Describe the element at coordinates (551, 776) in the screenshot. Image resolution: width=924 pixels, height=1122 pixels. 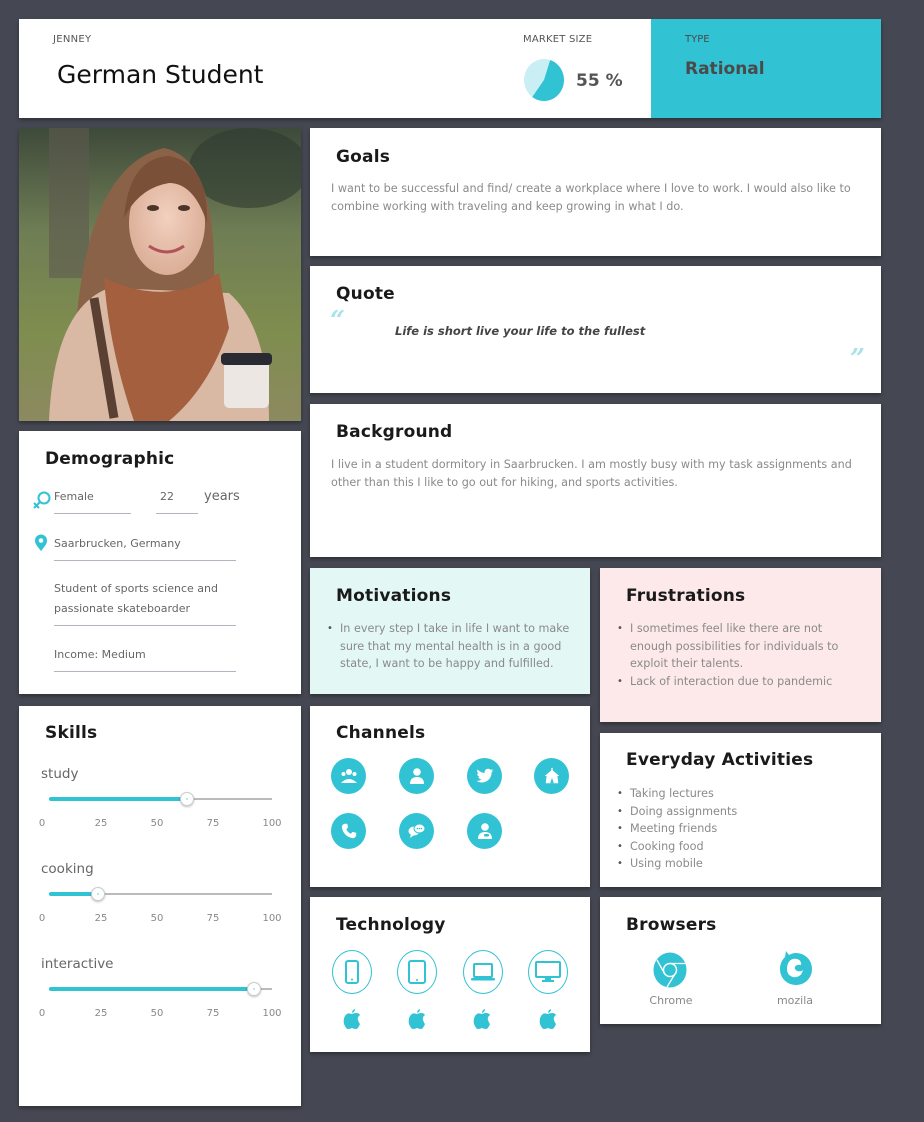
I see `event-tent-icon` at that location.